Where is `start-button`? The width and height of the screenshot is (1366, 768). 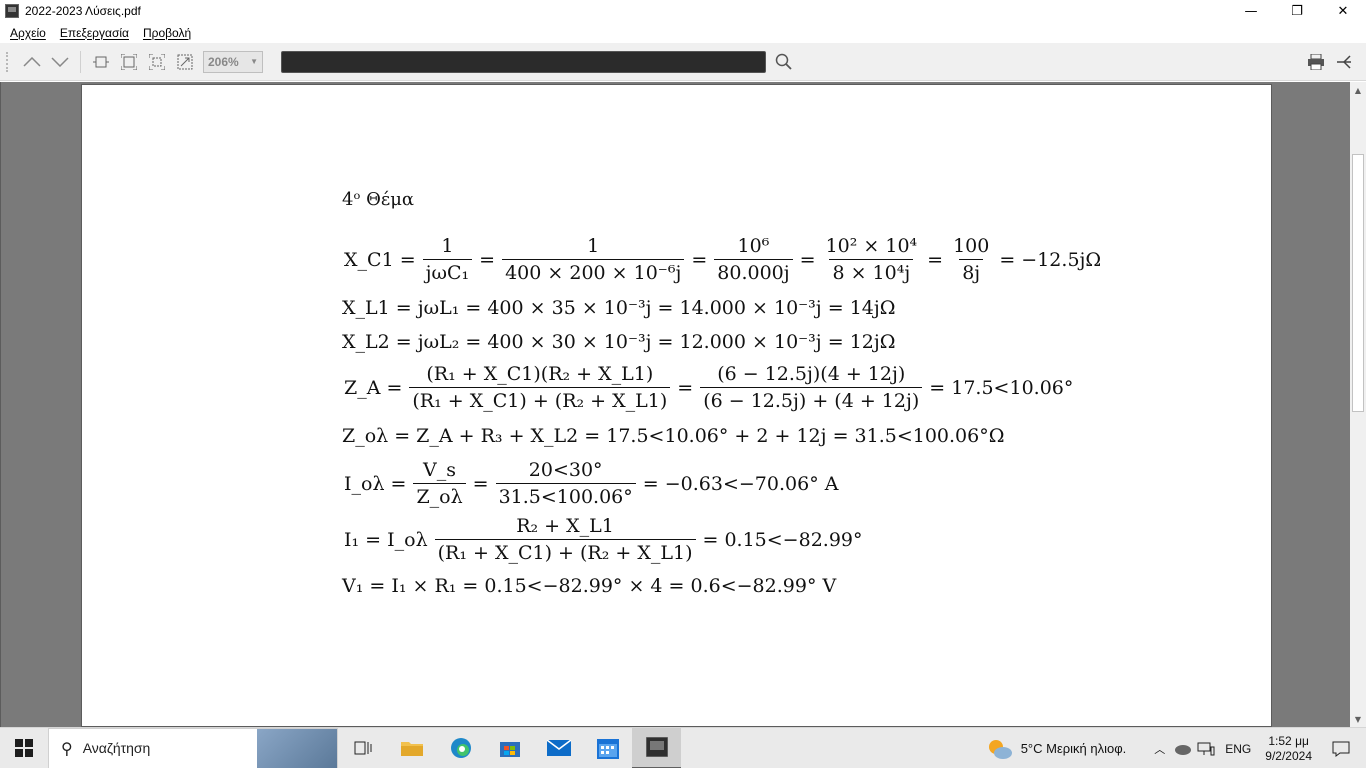 start-button is located at coordinates (24, 748).